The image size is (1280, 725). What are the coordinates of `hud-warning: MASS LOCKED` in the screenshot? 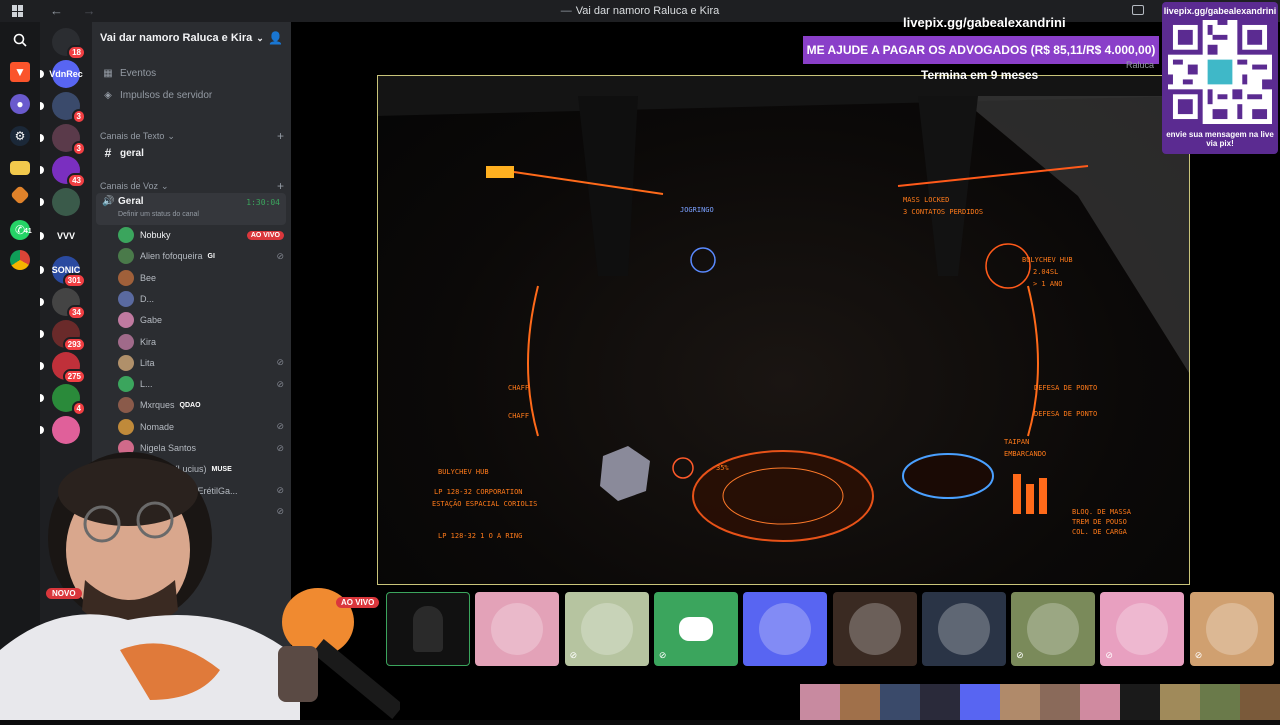 It's located at (926, 200).